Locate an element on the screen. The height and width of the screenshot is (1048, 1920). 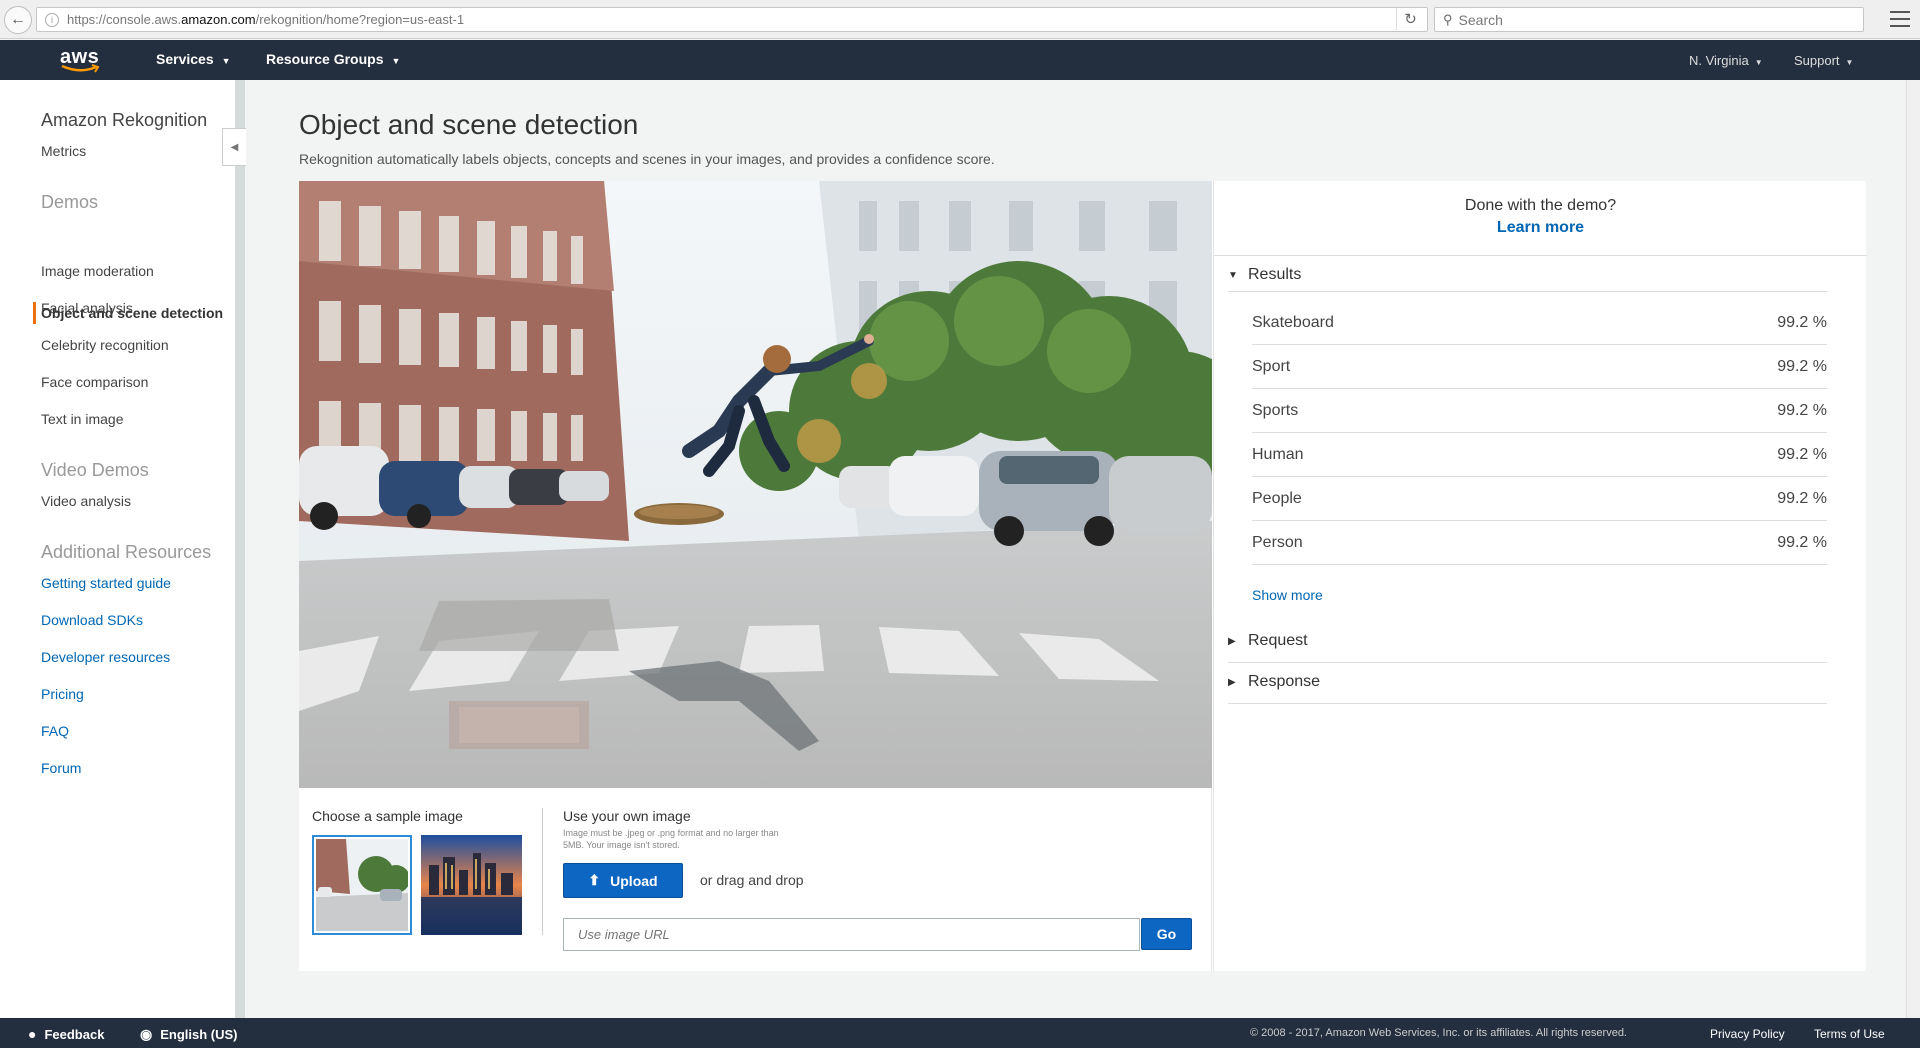
done-with-demo-text: Done with the demo? is located at coordinates (1540, 205).